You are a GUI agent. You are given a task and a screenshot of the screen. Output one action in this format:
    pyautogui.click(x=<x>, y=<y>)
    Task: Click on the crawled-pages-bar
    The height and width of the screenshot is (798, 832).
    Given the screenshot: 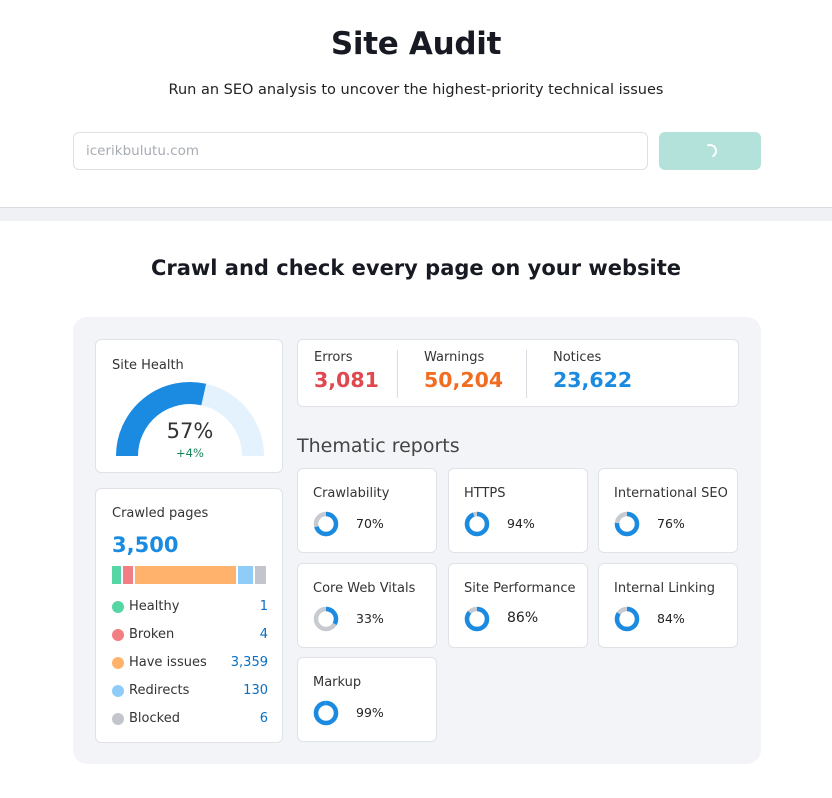 What is the action you would take?
    pyautogui.click(x=189, y=575)
    